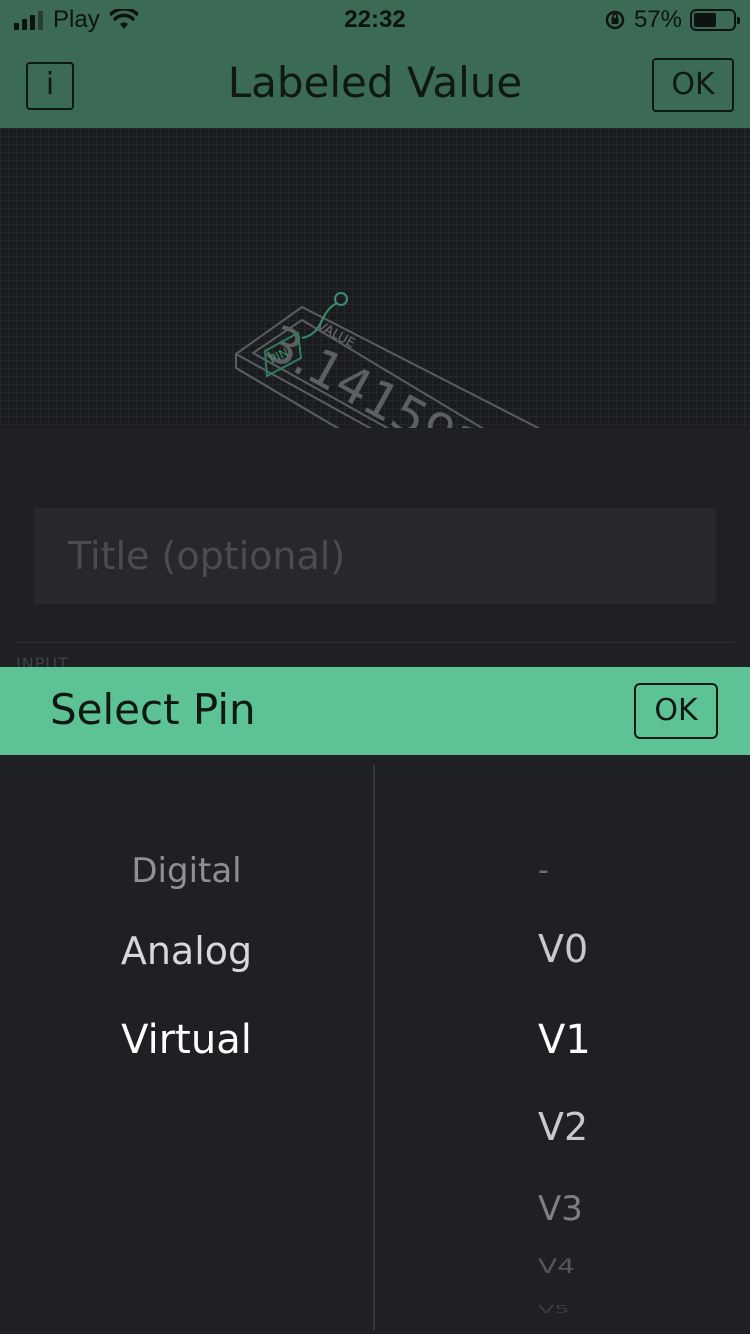 This screenshot has width=750, height=1334. I want to click on pin-selector-title: Select Pin, so click(153, 709).